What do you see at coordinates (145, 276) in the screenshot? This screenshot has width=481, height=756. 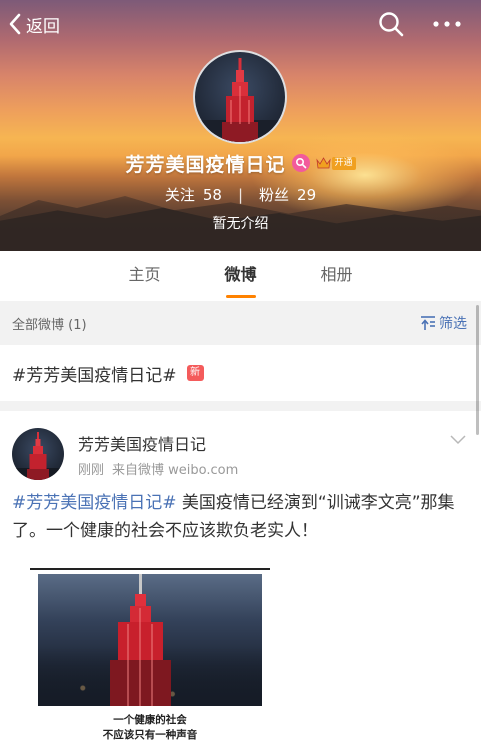 I see `tab-home: 主页` at bounding box center [145, 276].